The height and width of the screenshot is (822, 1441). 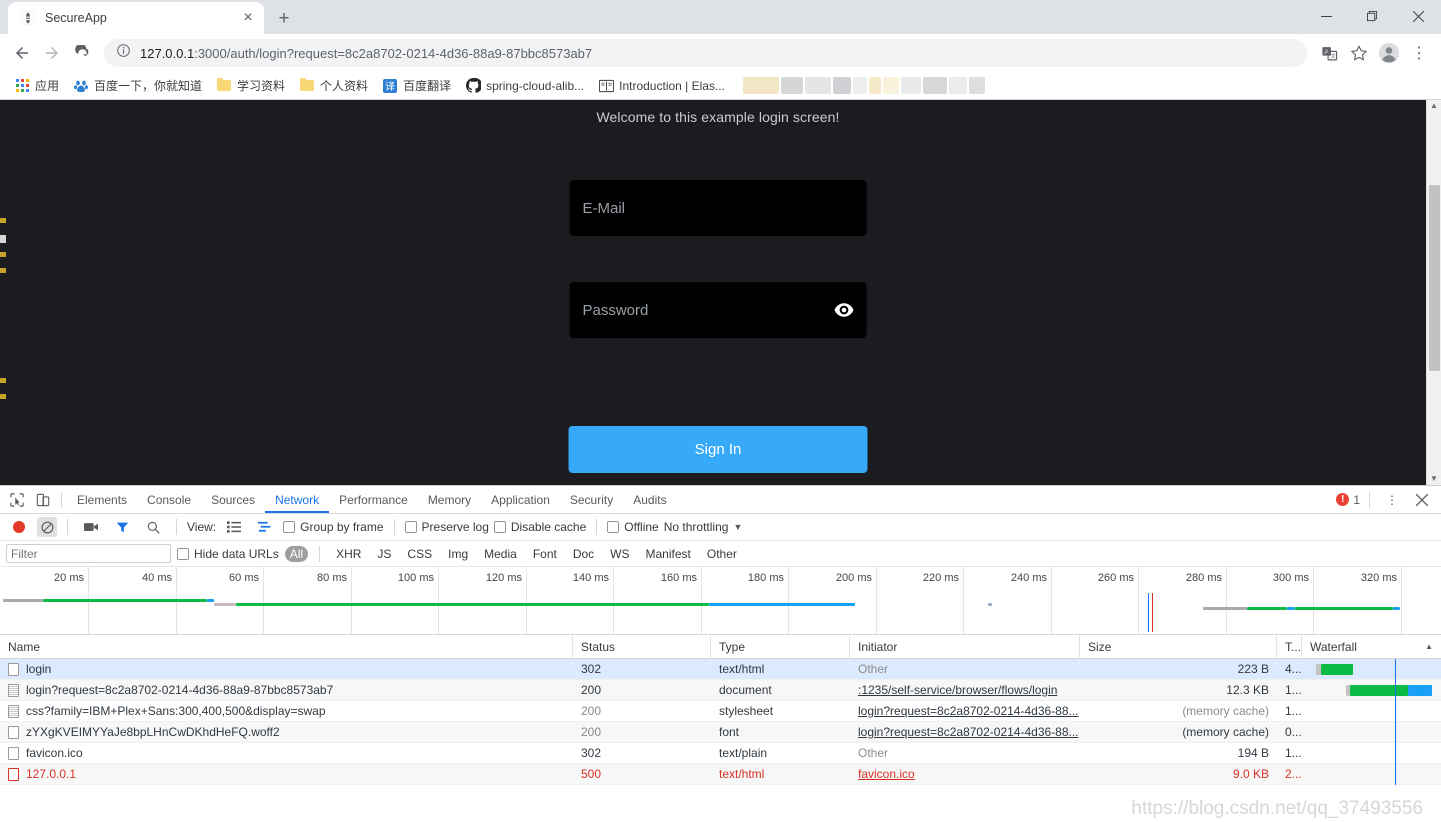 I want to click on request-initiator: :1235/self-service/browser/flows/login, so click(x=965, y=690).